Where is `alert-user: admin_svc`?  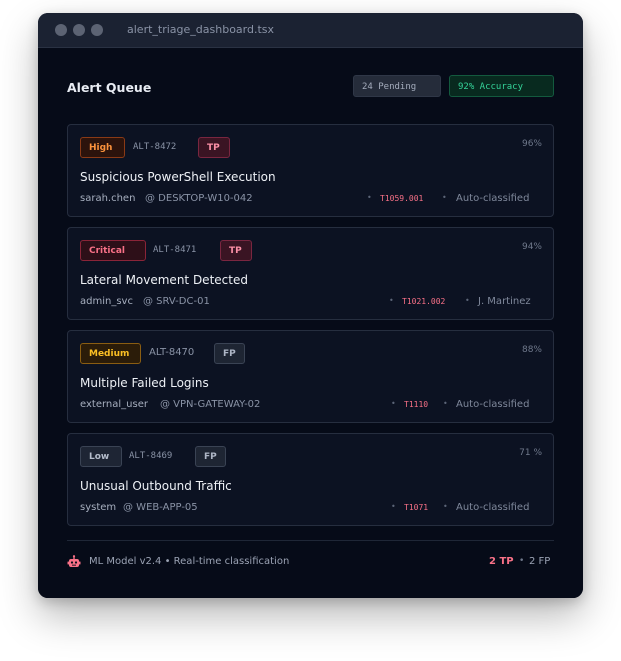
alert-user: admin_svc is located at coordinates (106, 301).